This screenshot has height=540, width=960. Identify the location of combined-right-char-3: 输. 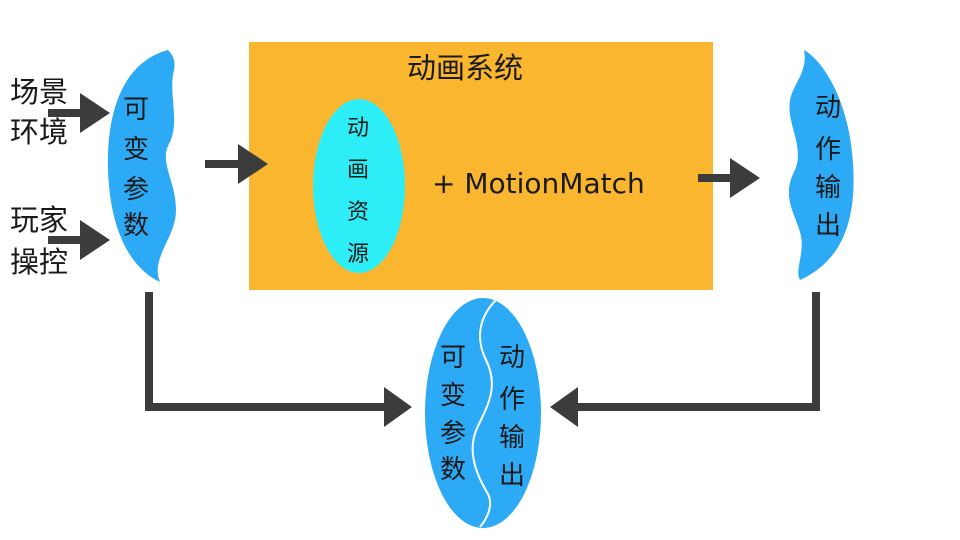
(512, 438).